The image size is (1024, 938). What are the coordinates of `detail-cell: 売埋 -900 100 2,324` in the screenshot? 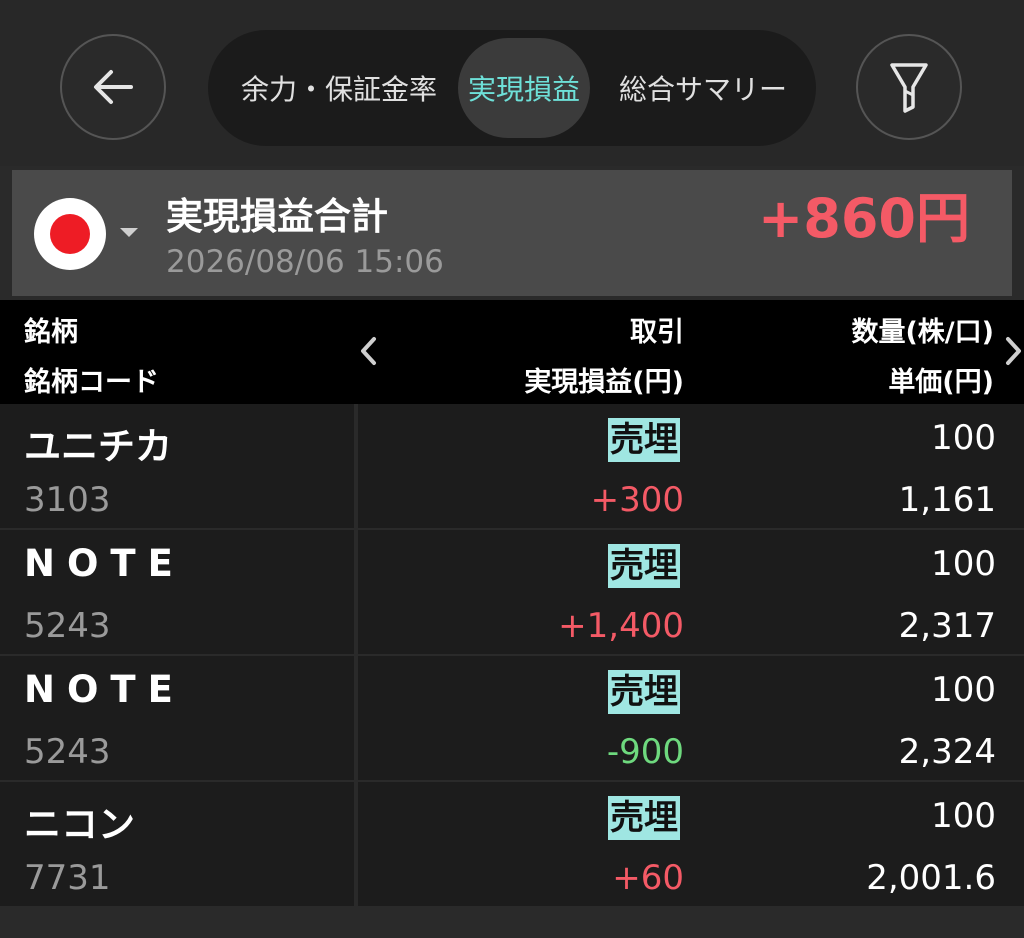 It's located at (691, 718).